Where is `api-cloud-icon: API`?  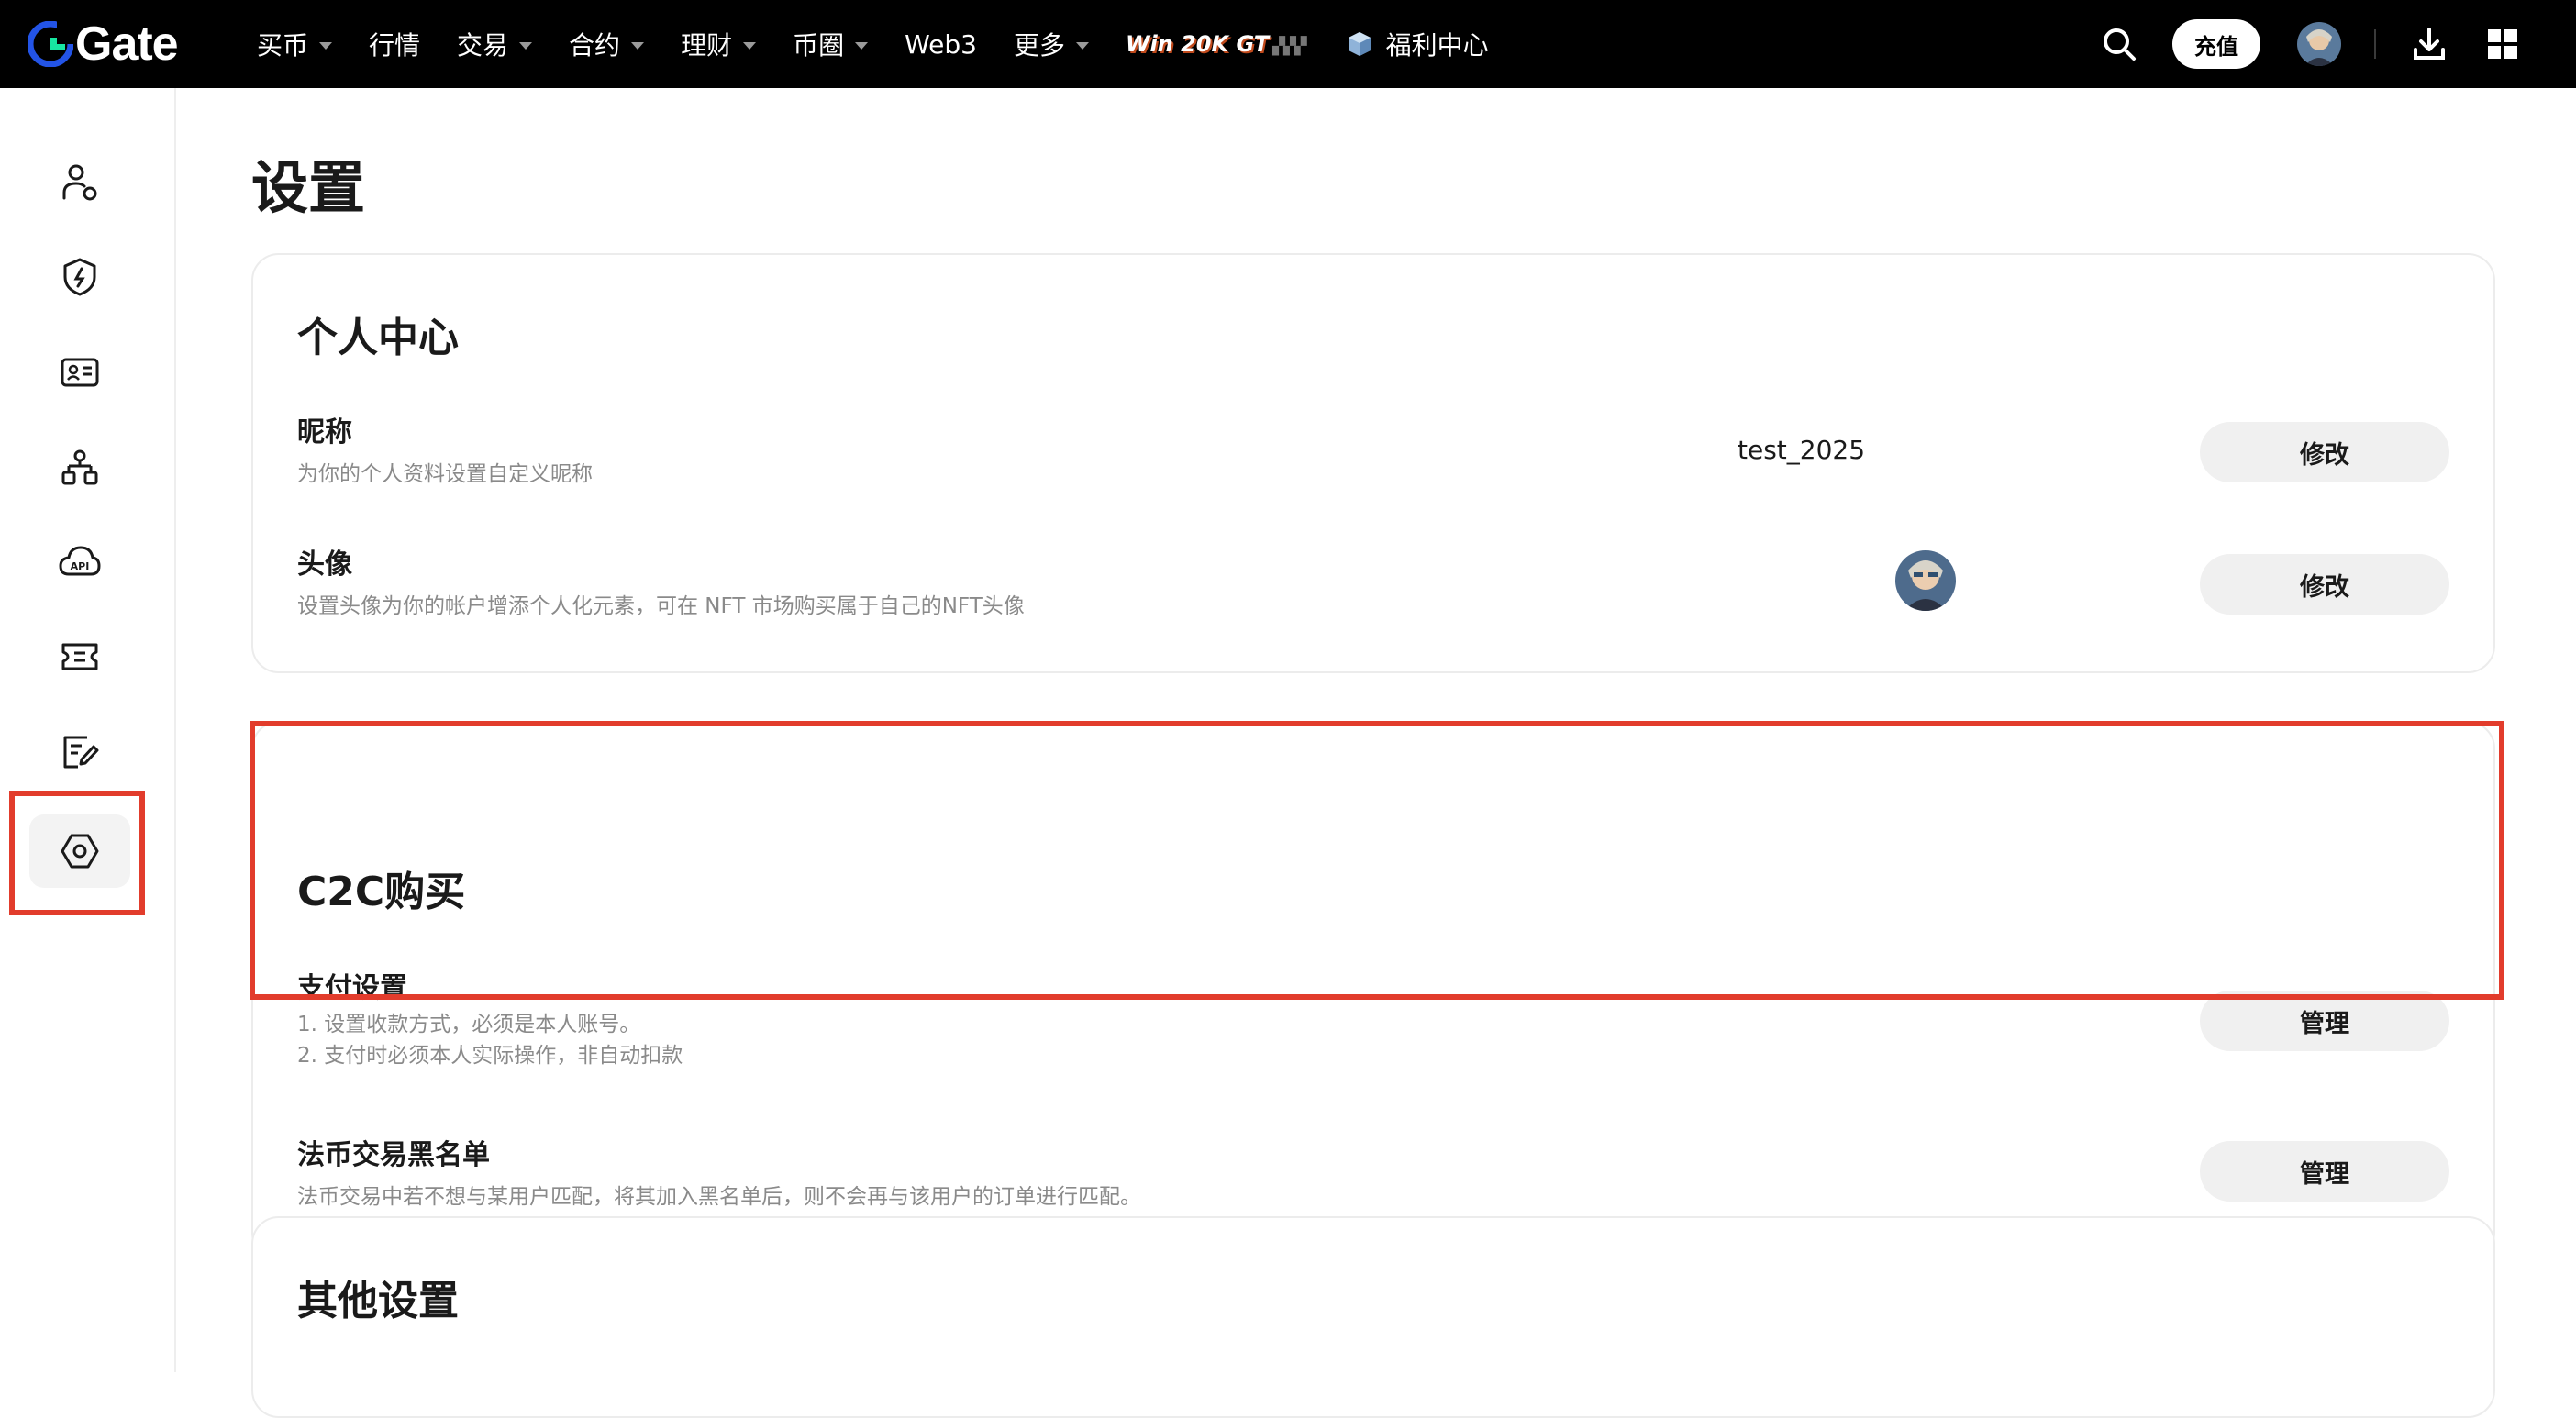
api-cloud-icon: API is located at coordinates (80, 561).